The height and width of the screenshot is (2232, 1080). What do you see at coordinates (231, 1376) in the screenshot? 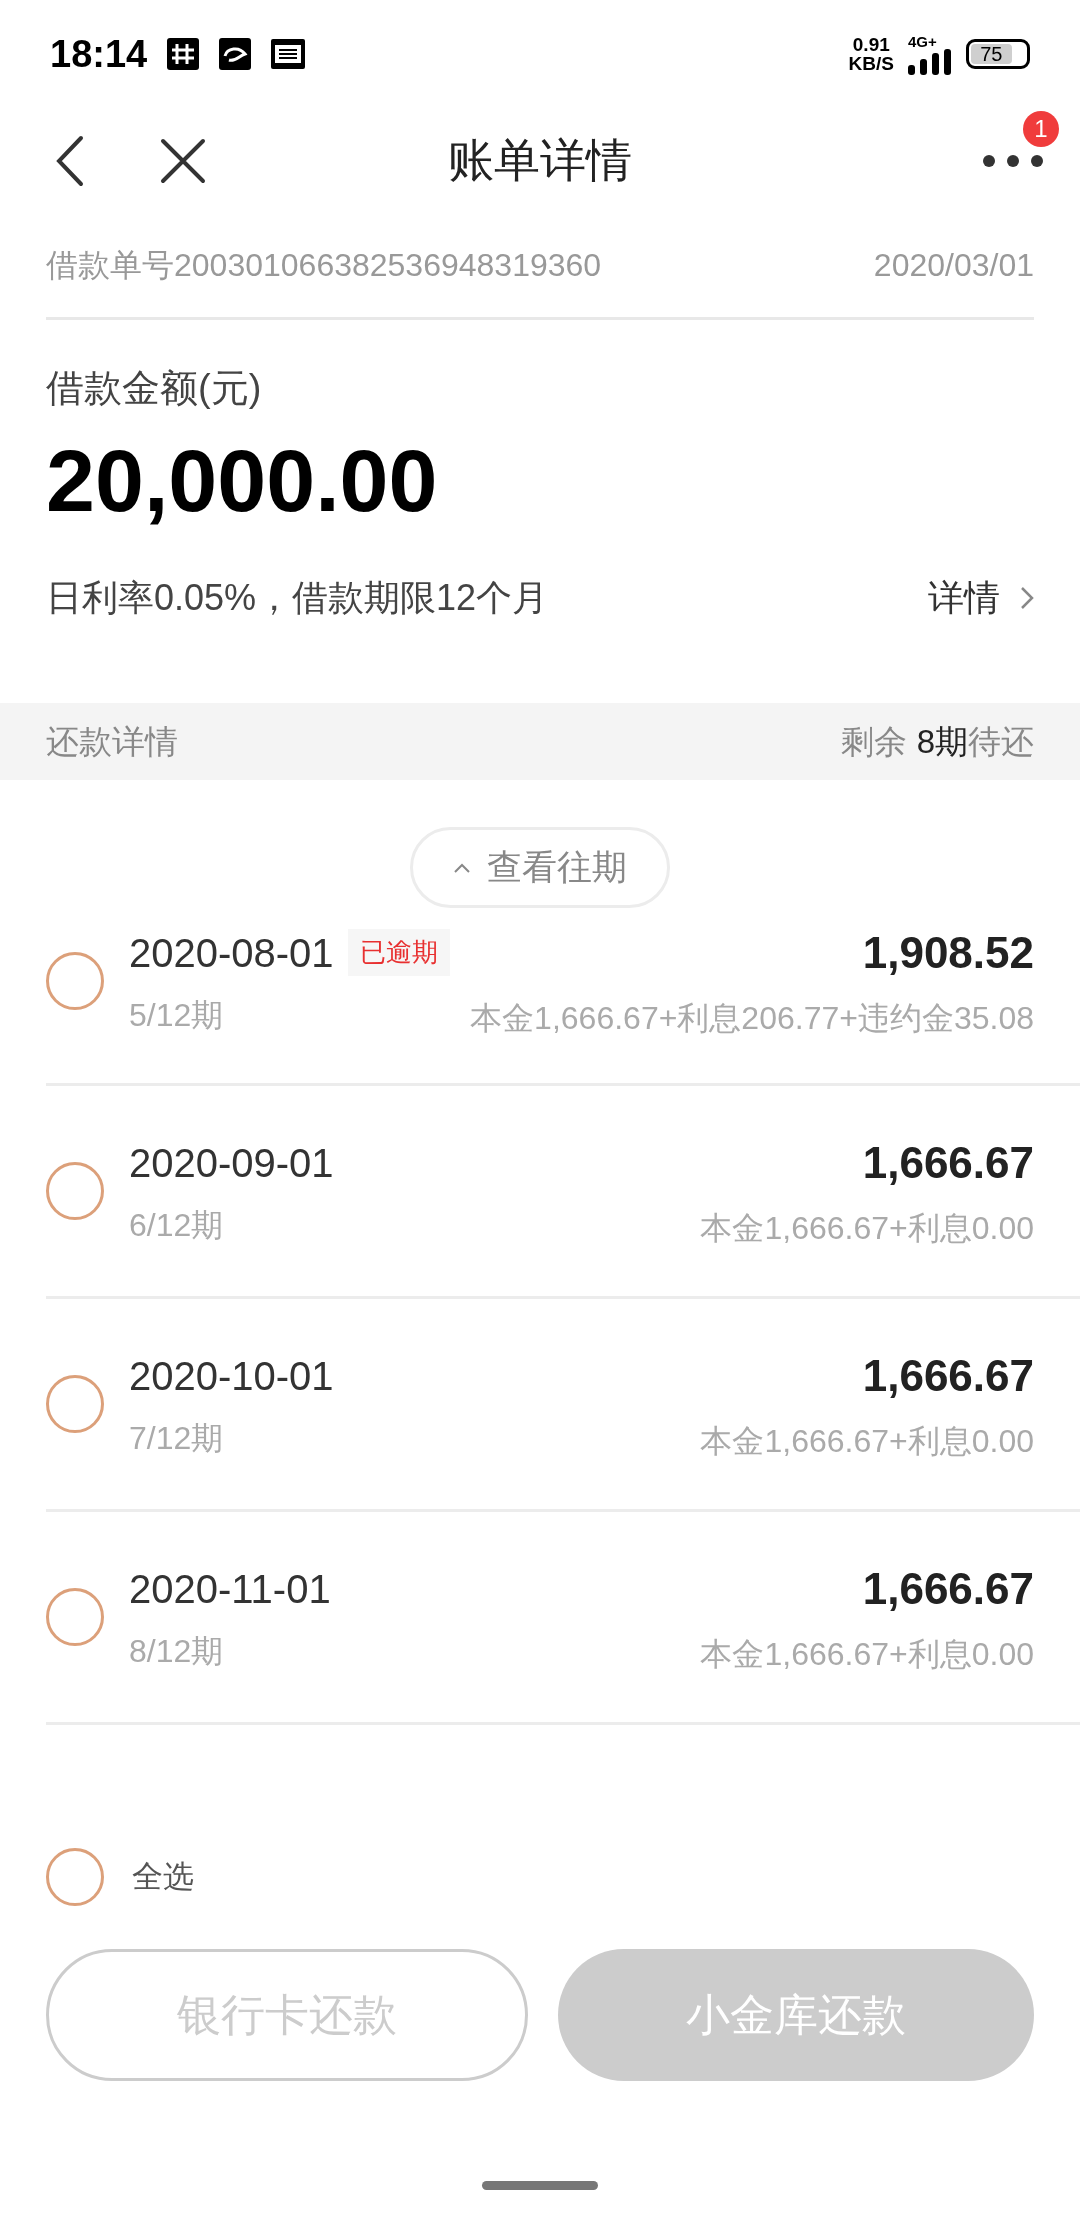
I see `due-date: 2020-10-01` at bounding box center [231, 1376].